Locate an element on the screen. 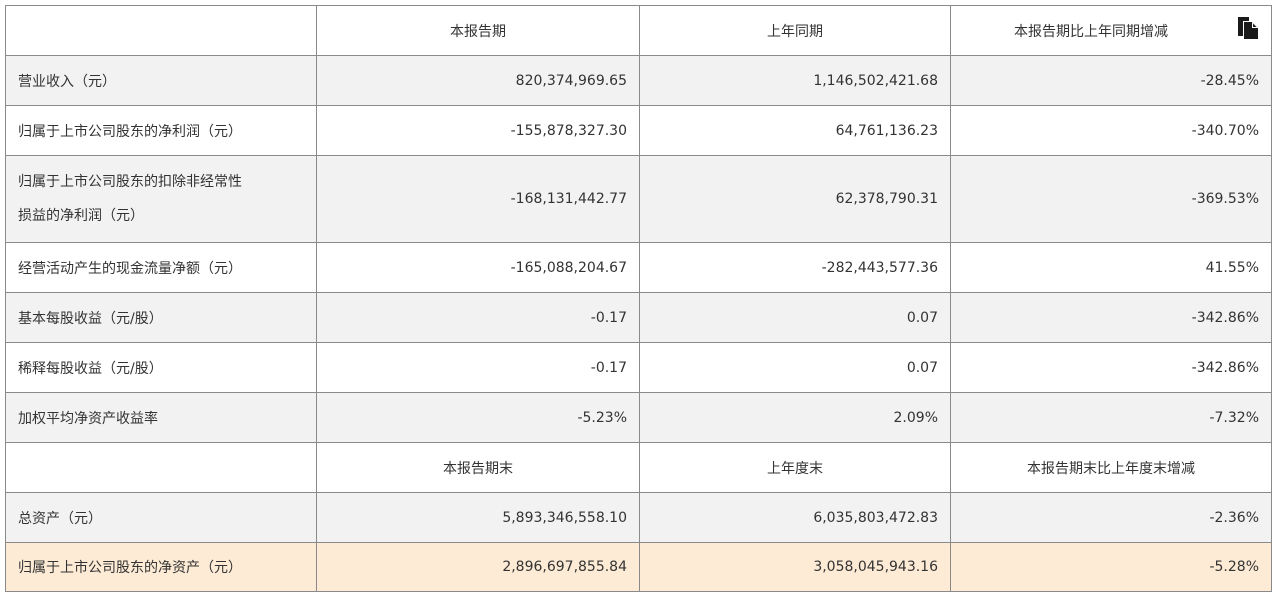 This screenshot has height=603, width=1280. table-row: 加权平均净资产收益率 -5.23% 2.09% -7.32% is located at coordinates (638, 417).